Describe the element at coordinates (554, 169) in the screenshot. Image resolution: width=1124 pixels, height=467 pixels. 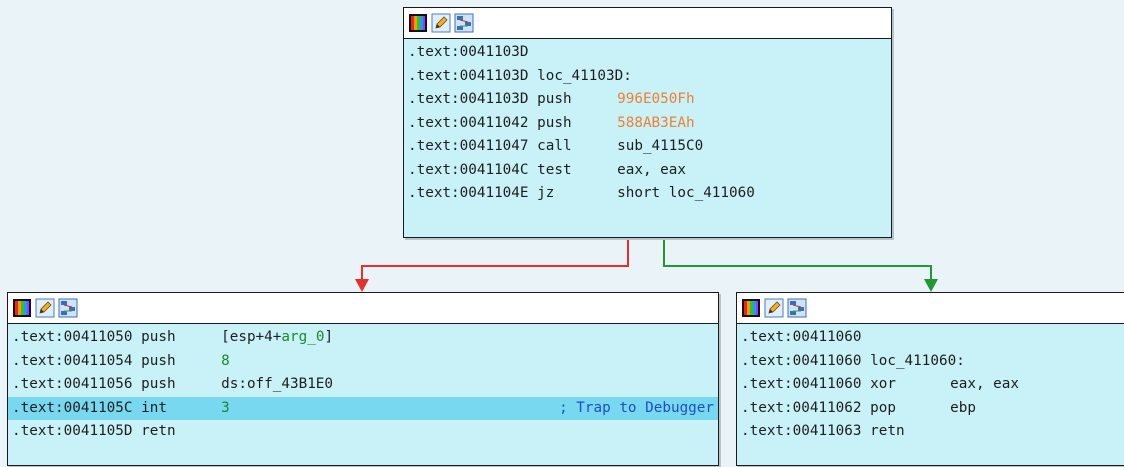
I see `mnemonic: test` at that location.